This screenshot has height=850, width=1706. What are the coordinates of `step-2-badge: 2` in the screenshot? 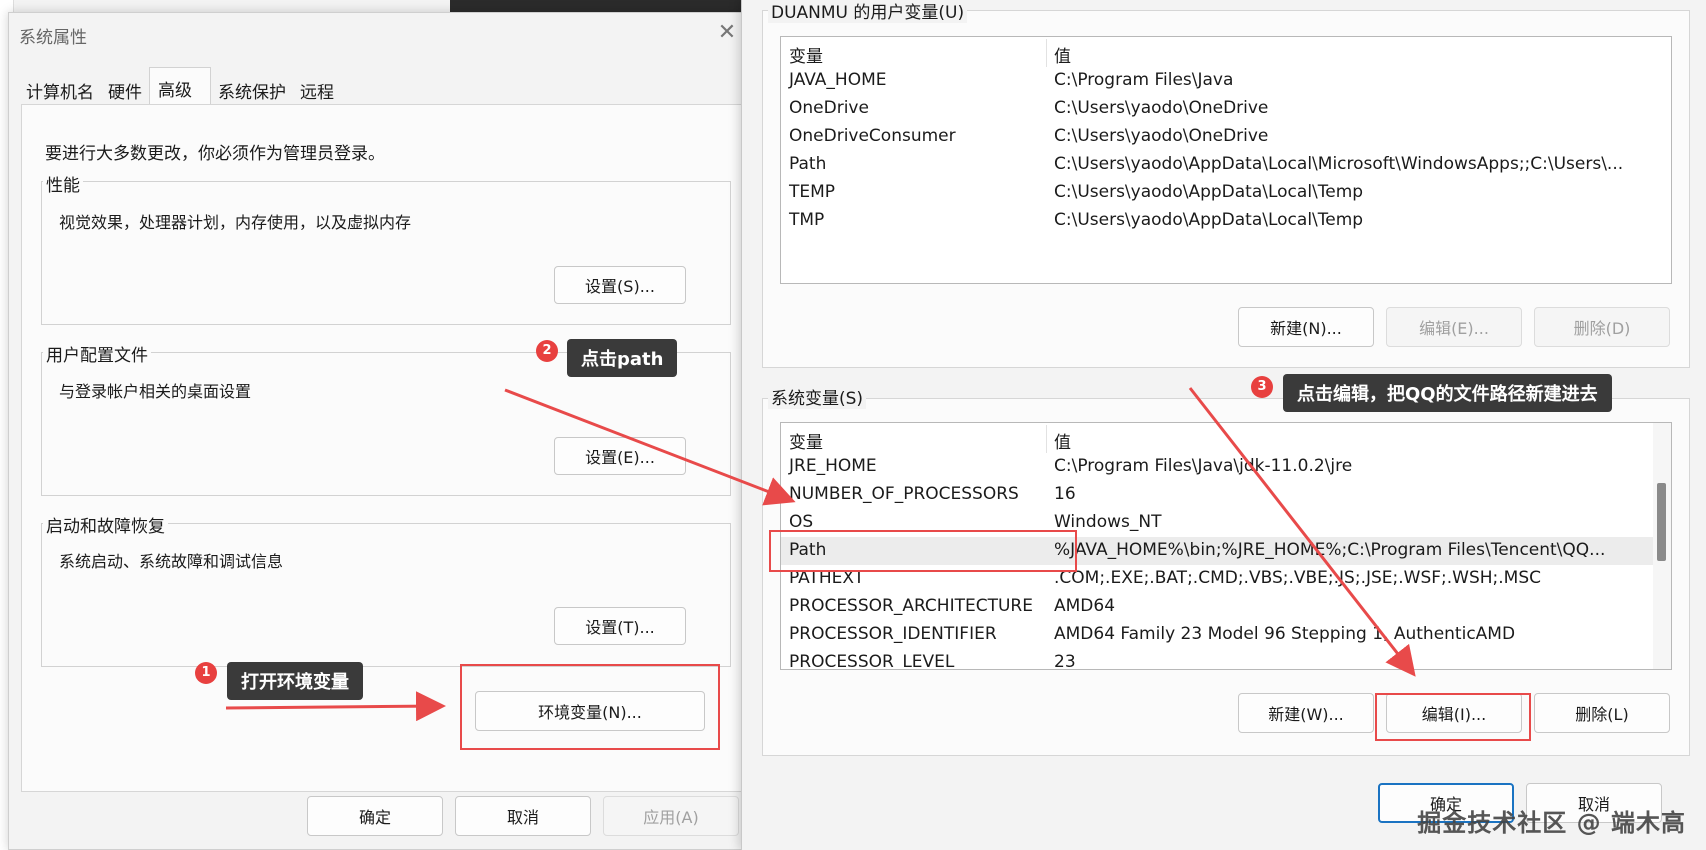 It's located at (547, 351).